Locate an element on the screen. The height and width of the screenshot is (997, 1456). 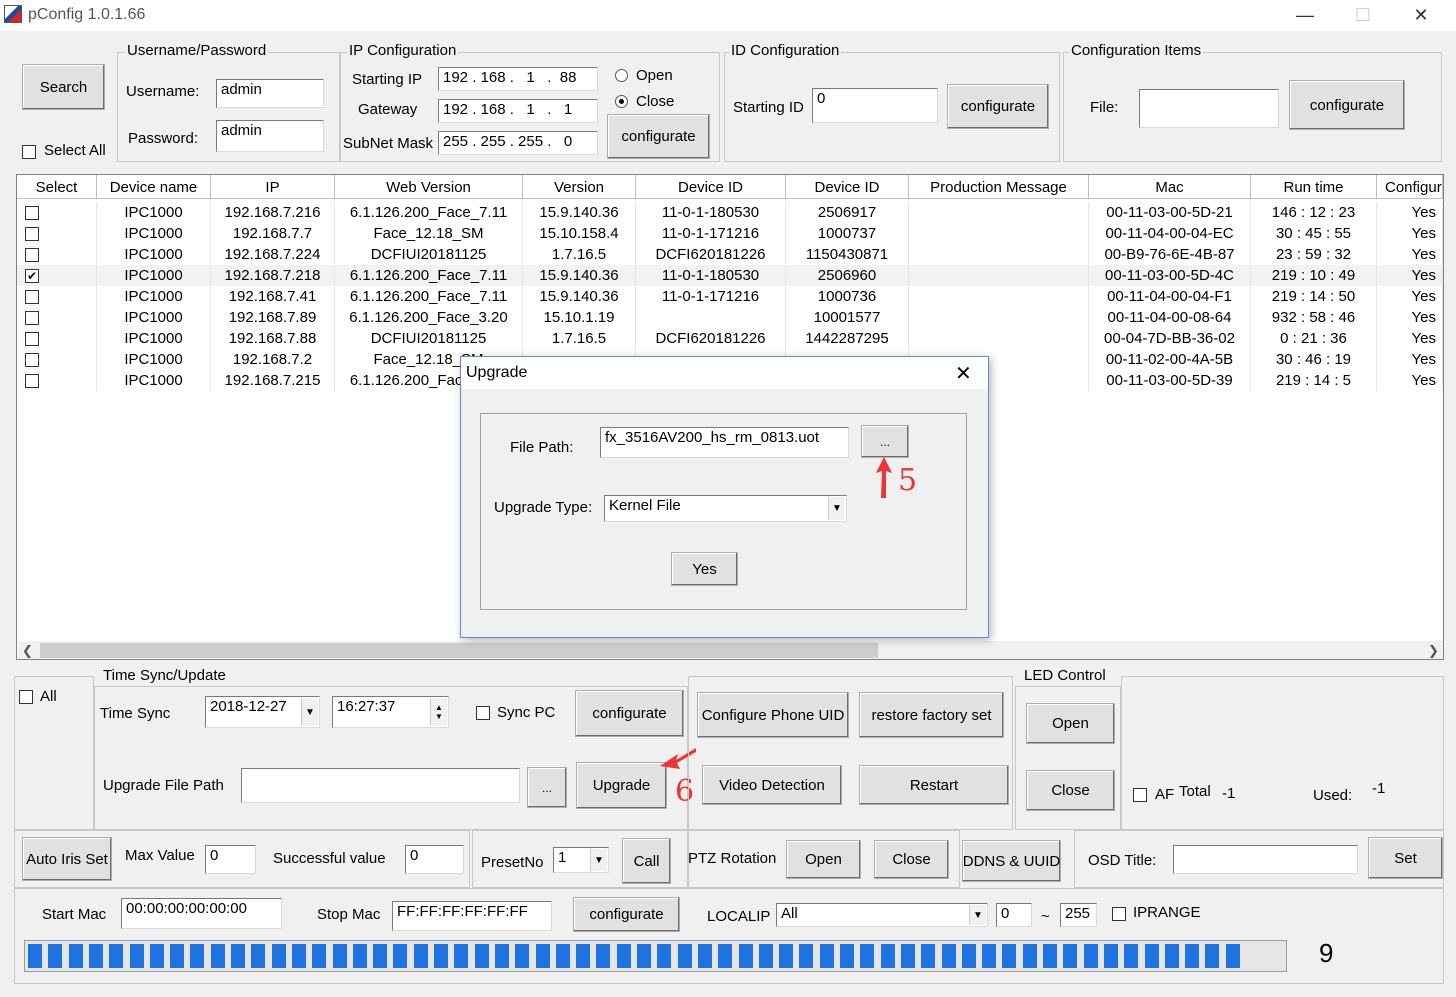
search-button: Search is located at coordinates (63, 87).